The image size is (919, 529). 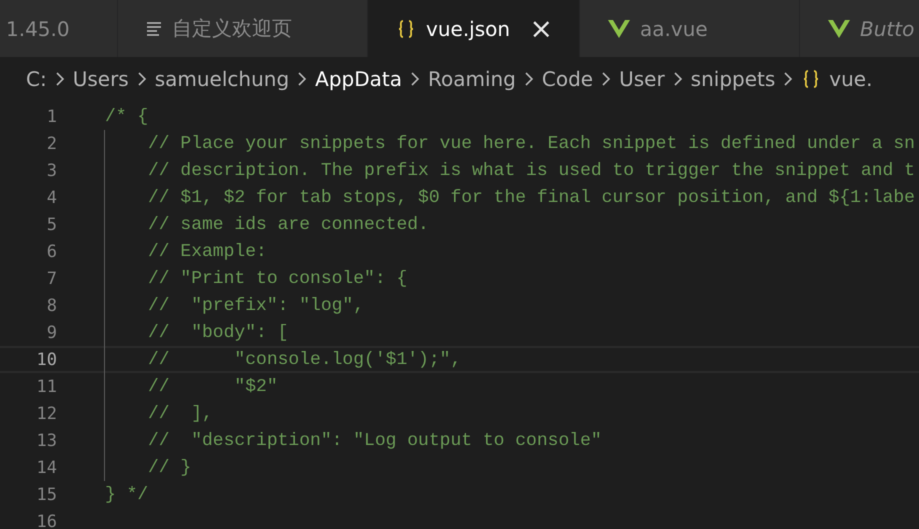 What do you see at coordinates (51, 278) in the screenshot?
I see `line-number: 7` at bounding box center [51, 278].